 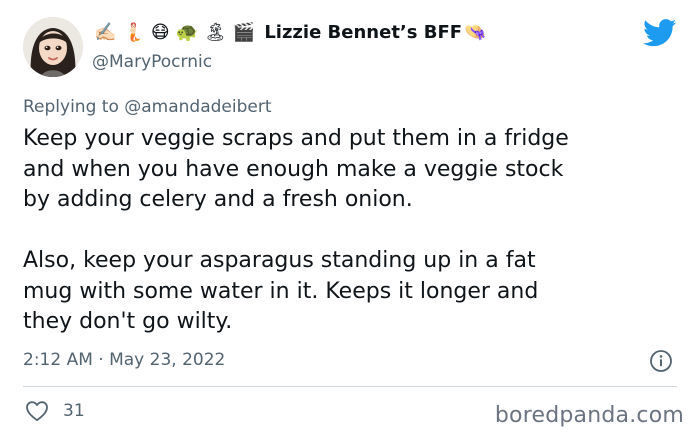 What do you see at coordinates (74, 411) in the screenshot?
I see `like-count: 31` at bounding box center [74, 411].